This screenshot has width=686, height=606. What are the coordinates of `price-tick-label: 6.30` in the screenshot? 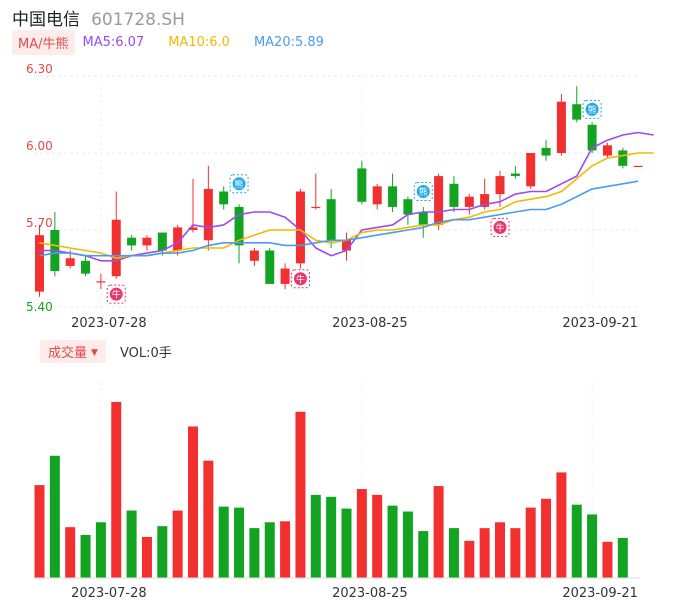 It's located at (39, 69).